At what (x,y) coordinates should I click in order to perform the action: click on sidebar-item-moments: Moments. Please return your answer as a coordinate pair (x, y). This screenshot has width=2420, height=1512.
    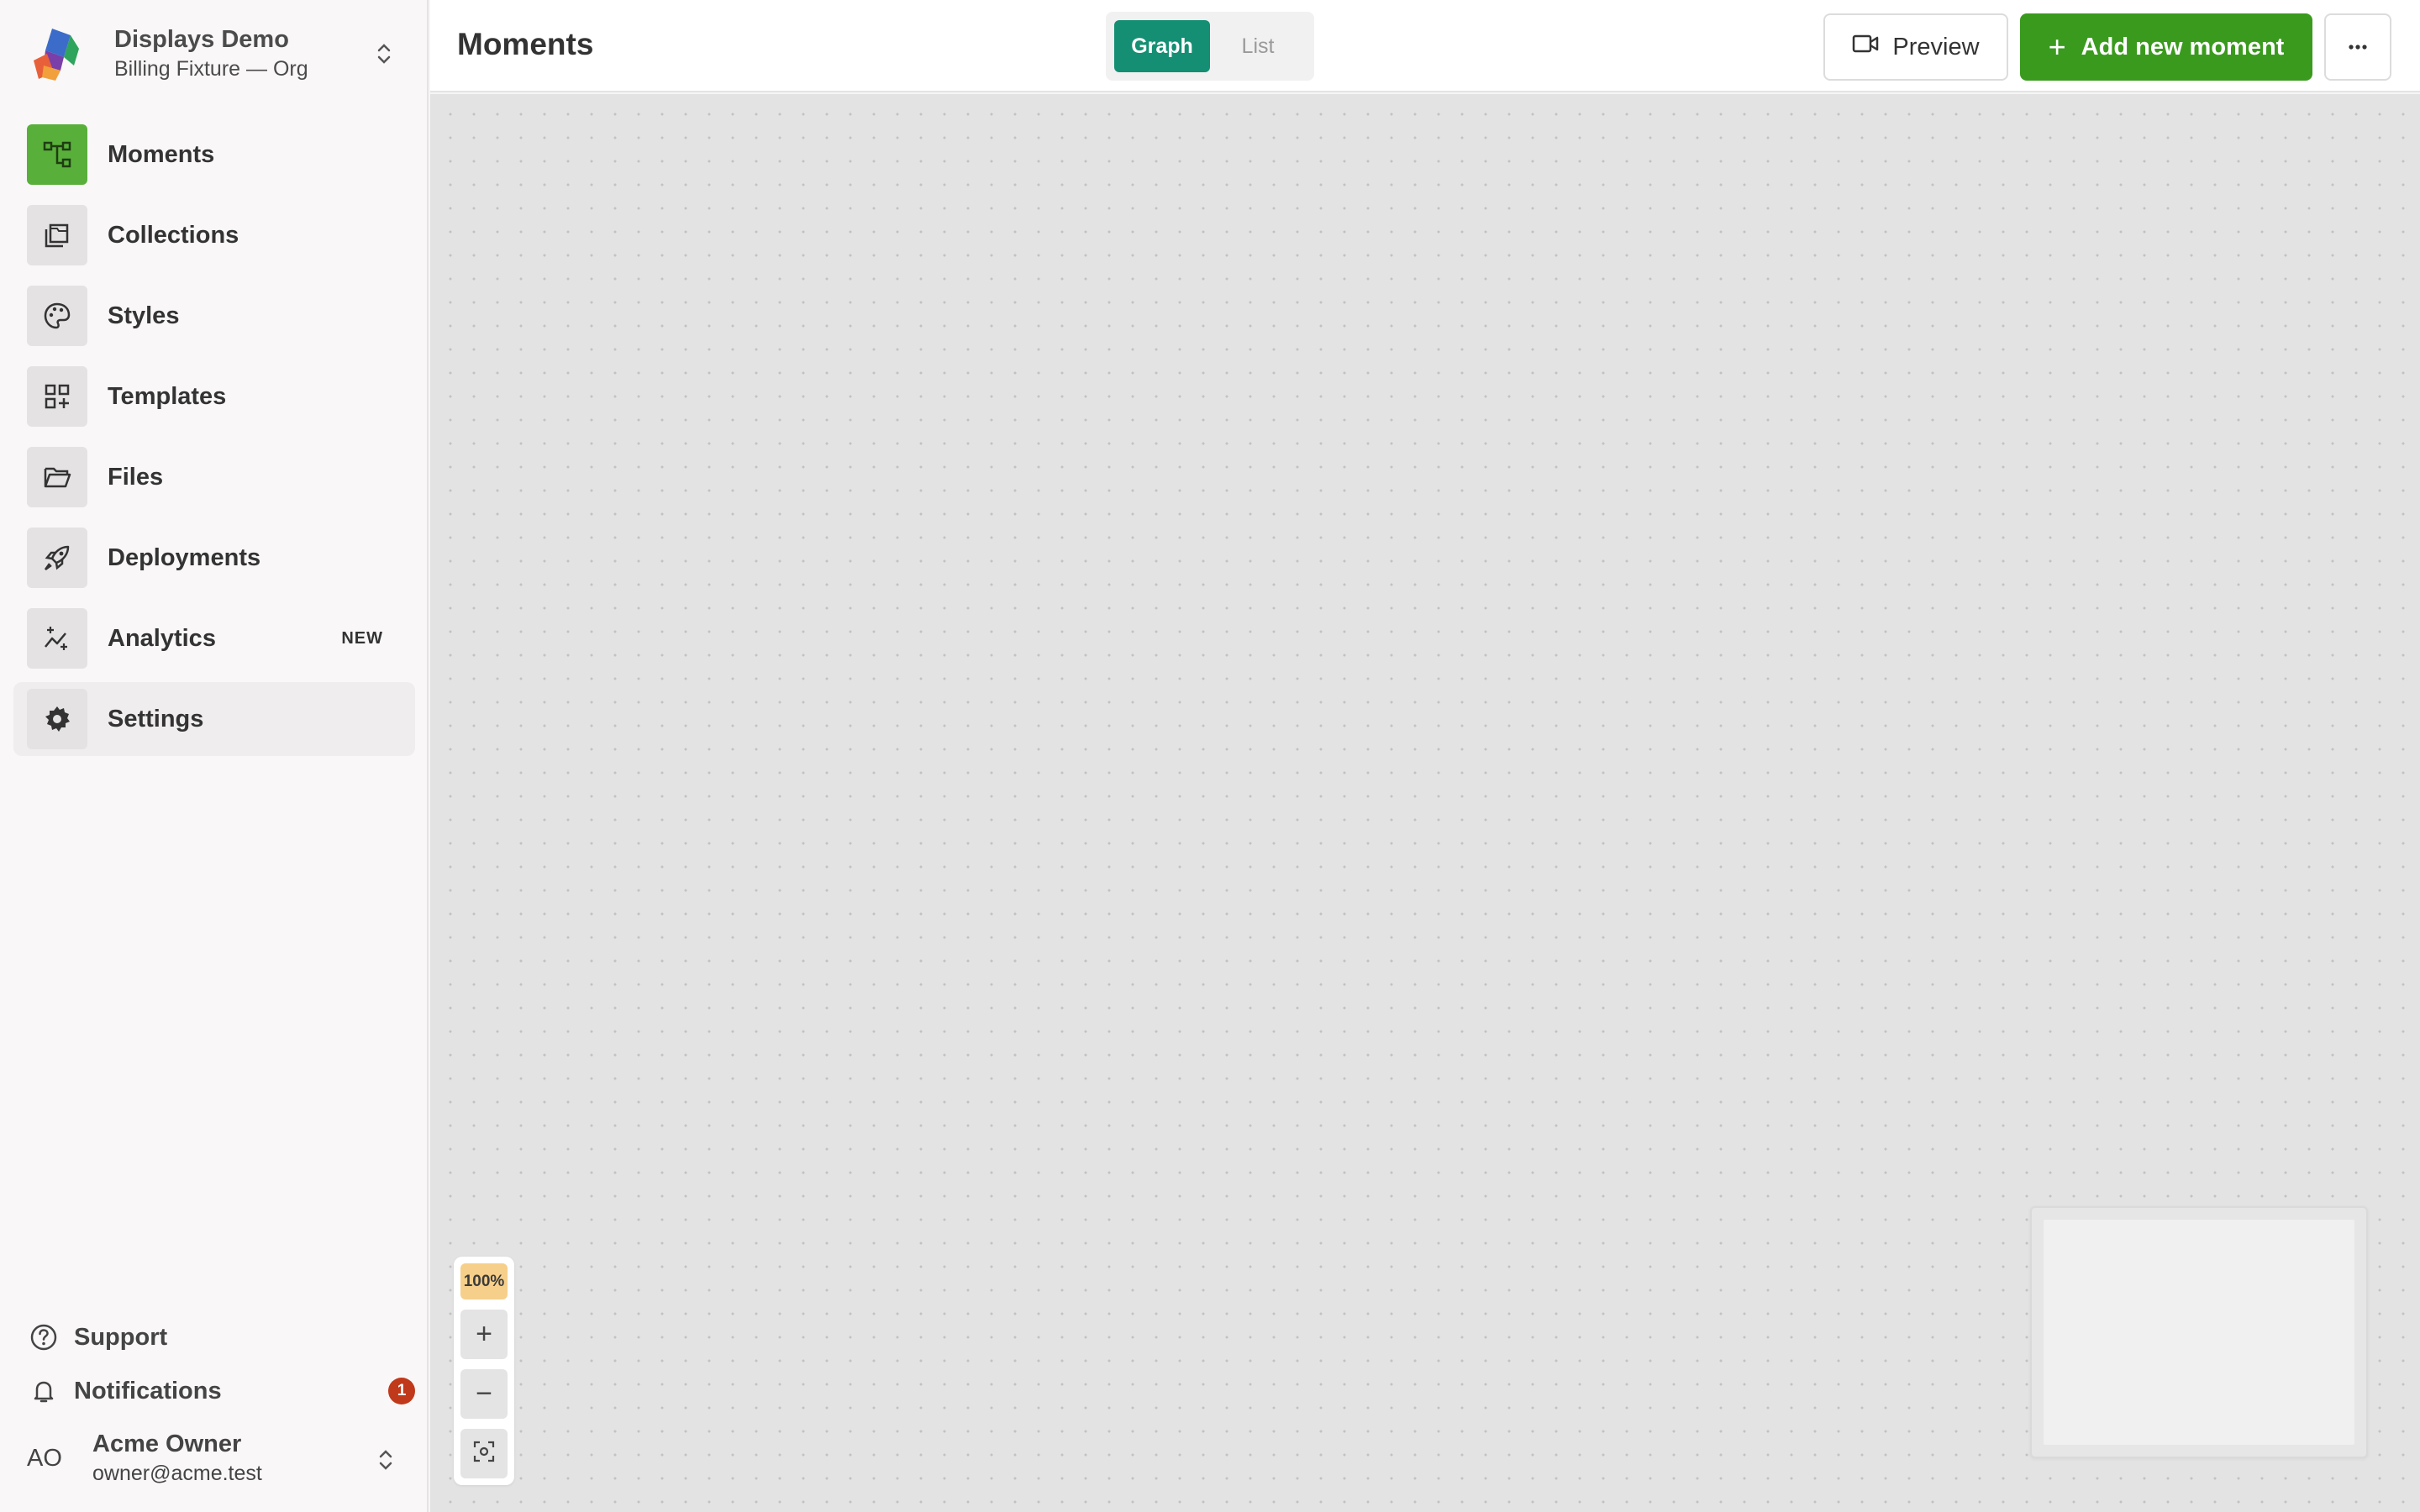
    Looking at the image, I should click on (214, 155).